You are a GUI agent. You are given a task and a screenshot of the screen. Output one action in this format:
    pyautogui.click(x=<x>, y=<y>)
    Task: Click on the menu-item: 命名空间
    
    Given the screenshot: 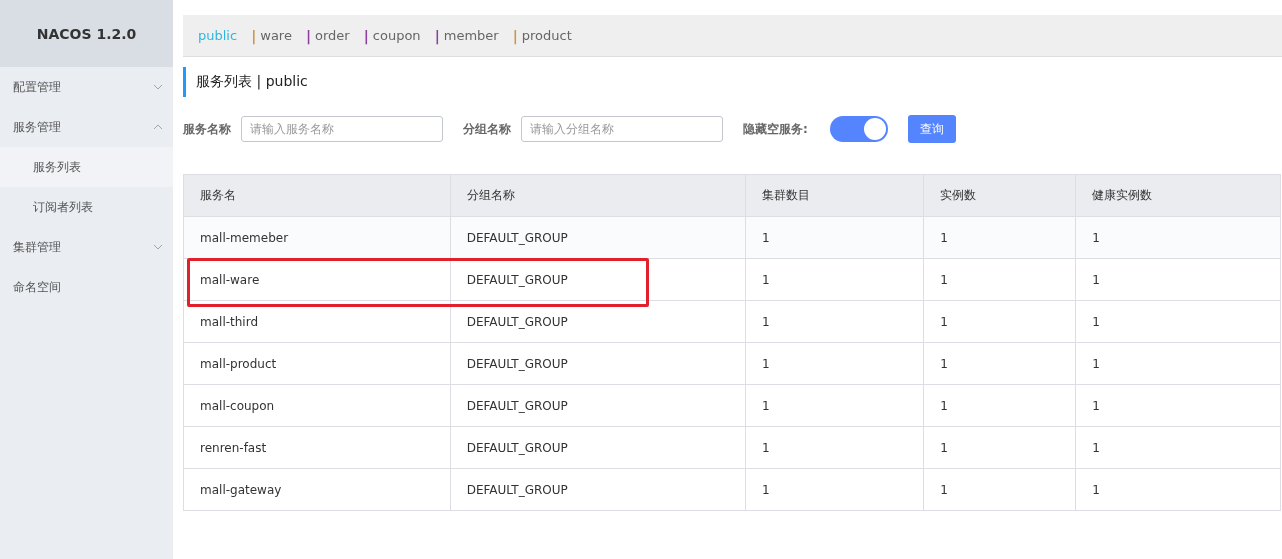 What is the action you would take?
    pyautogui.click(x=86, y=287)
    